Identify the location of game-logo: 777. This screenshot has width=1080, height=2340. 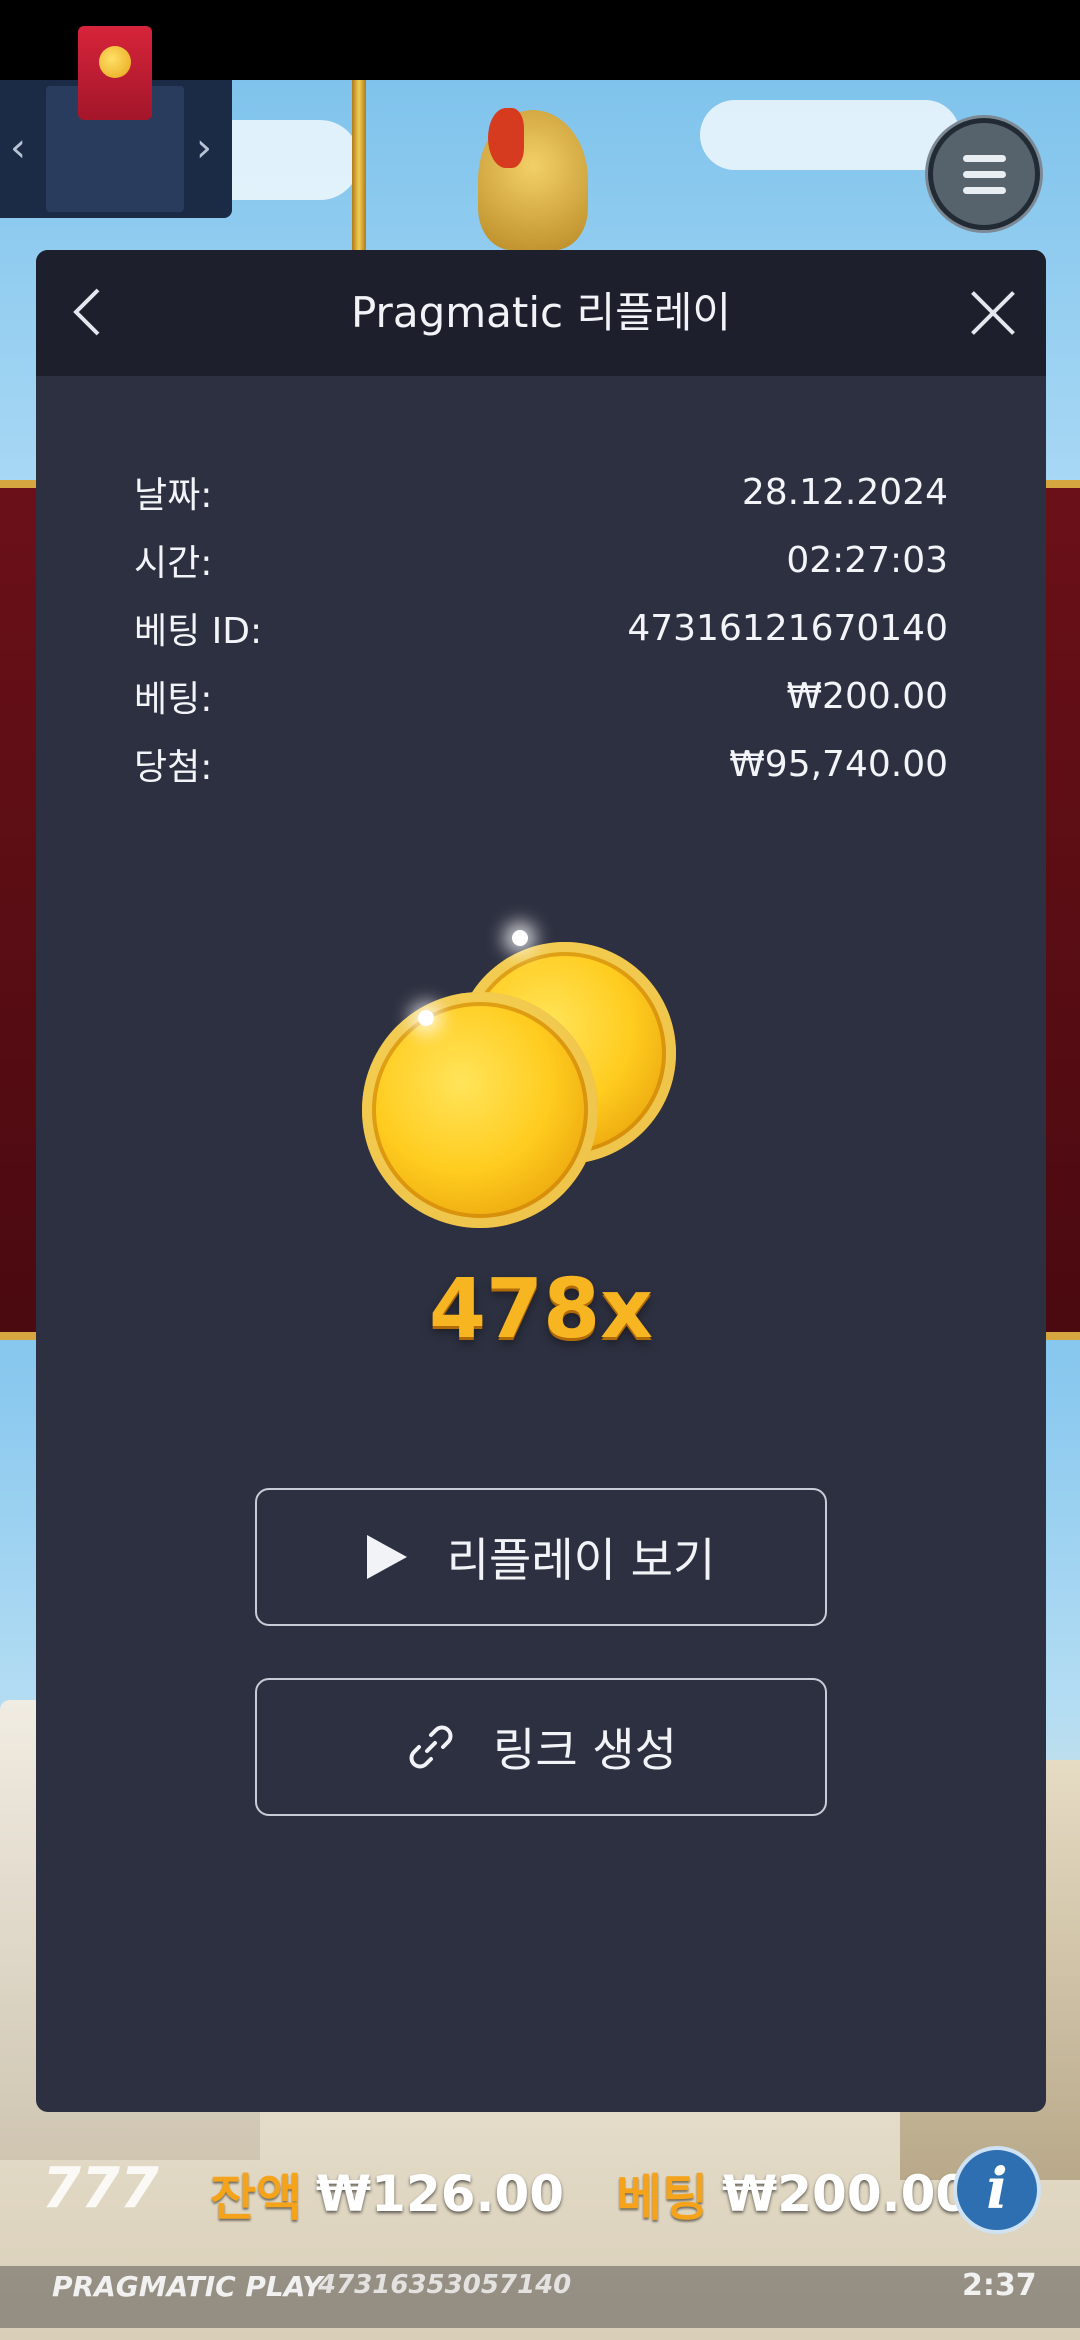
(100, 2188).